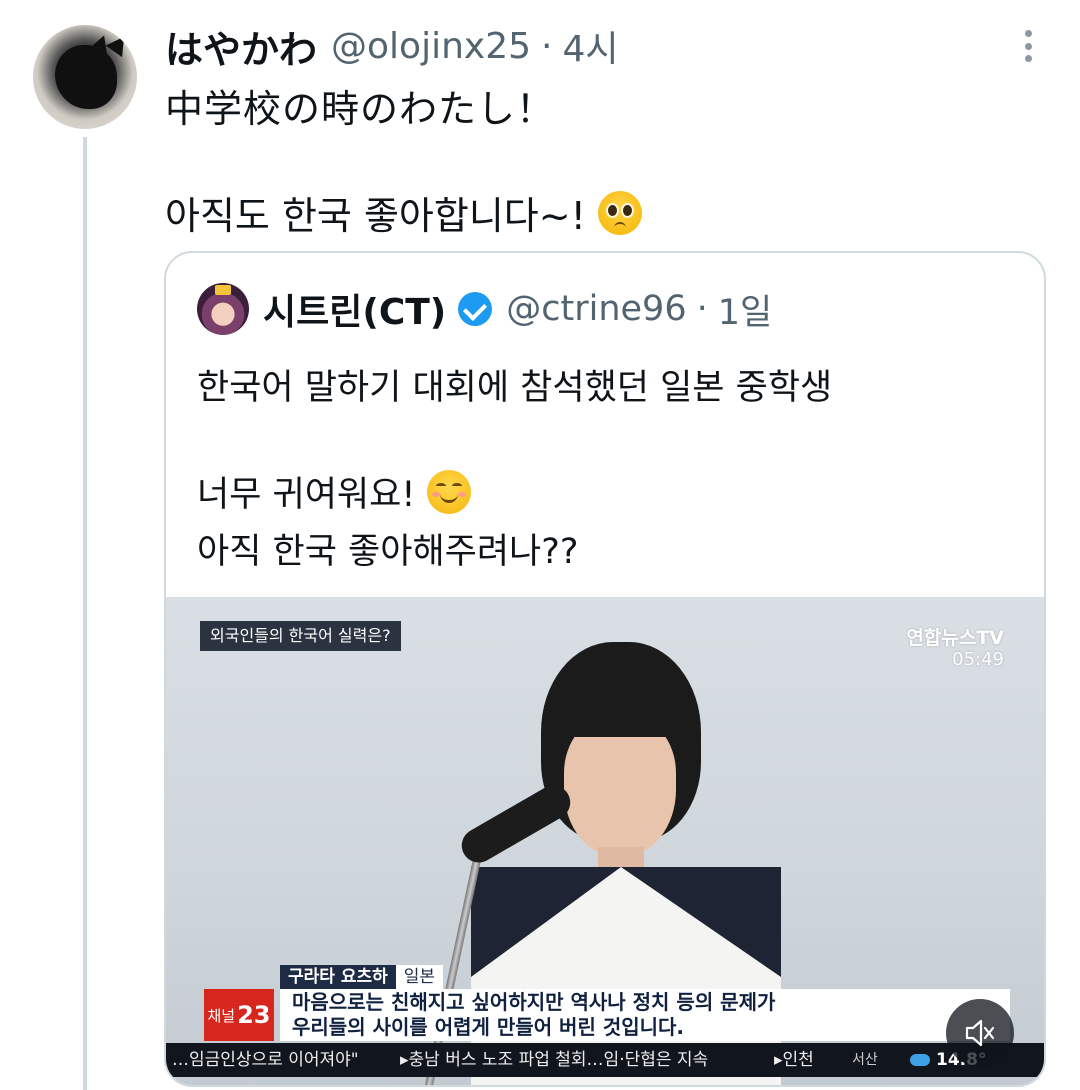 The width and height of the screenshot is (1080, 1090). What do you see at coordinates (300, 636) in the screenshot?
I see `news-topic-caption: 외국인들의 한국어 실력은?` at bounding box center [300, 636].